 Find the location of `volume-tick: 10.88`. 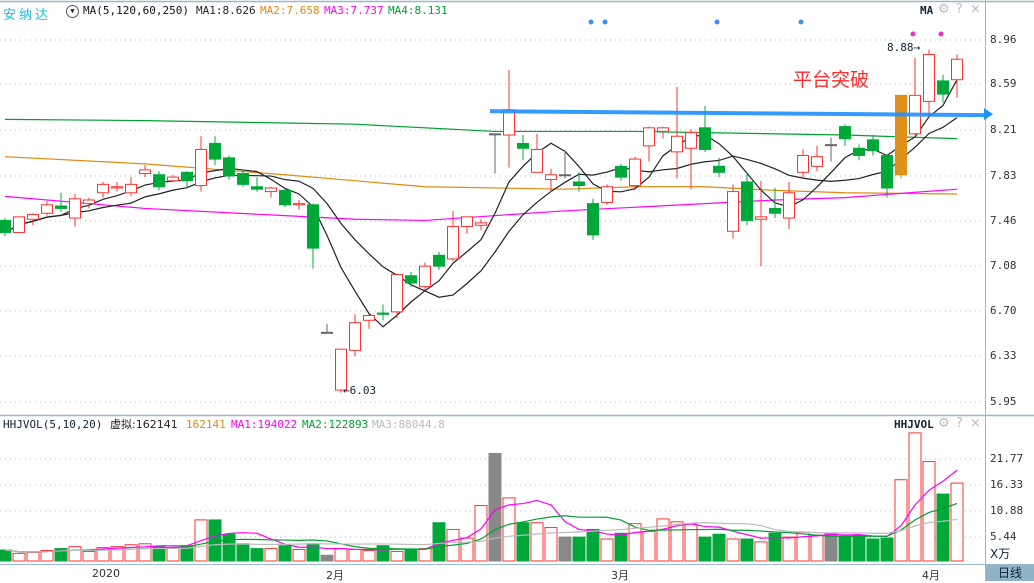

volume-tick: 10.88 is located at coordinates (1007, 510).